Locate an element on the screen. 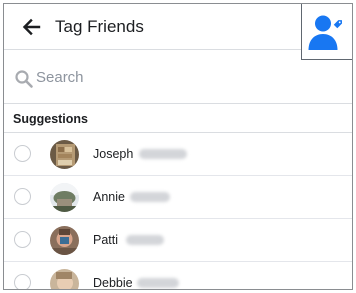  friend-row: Patti is located at coordinates (178, 240).